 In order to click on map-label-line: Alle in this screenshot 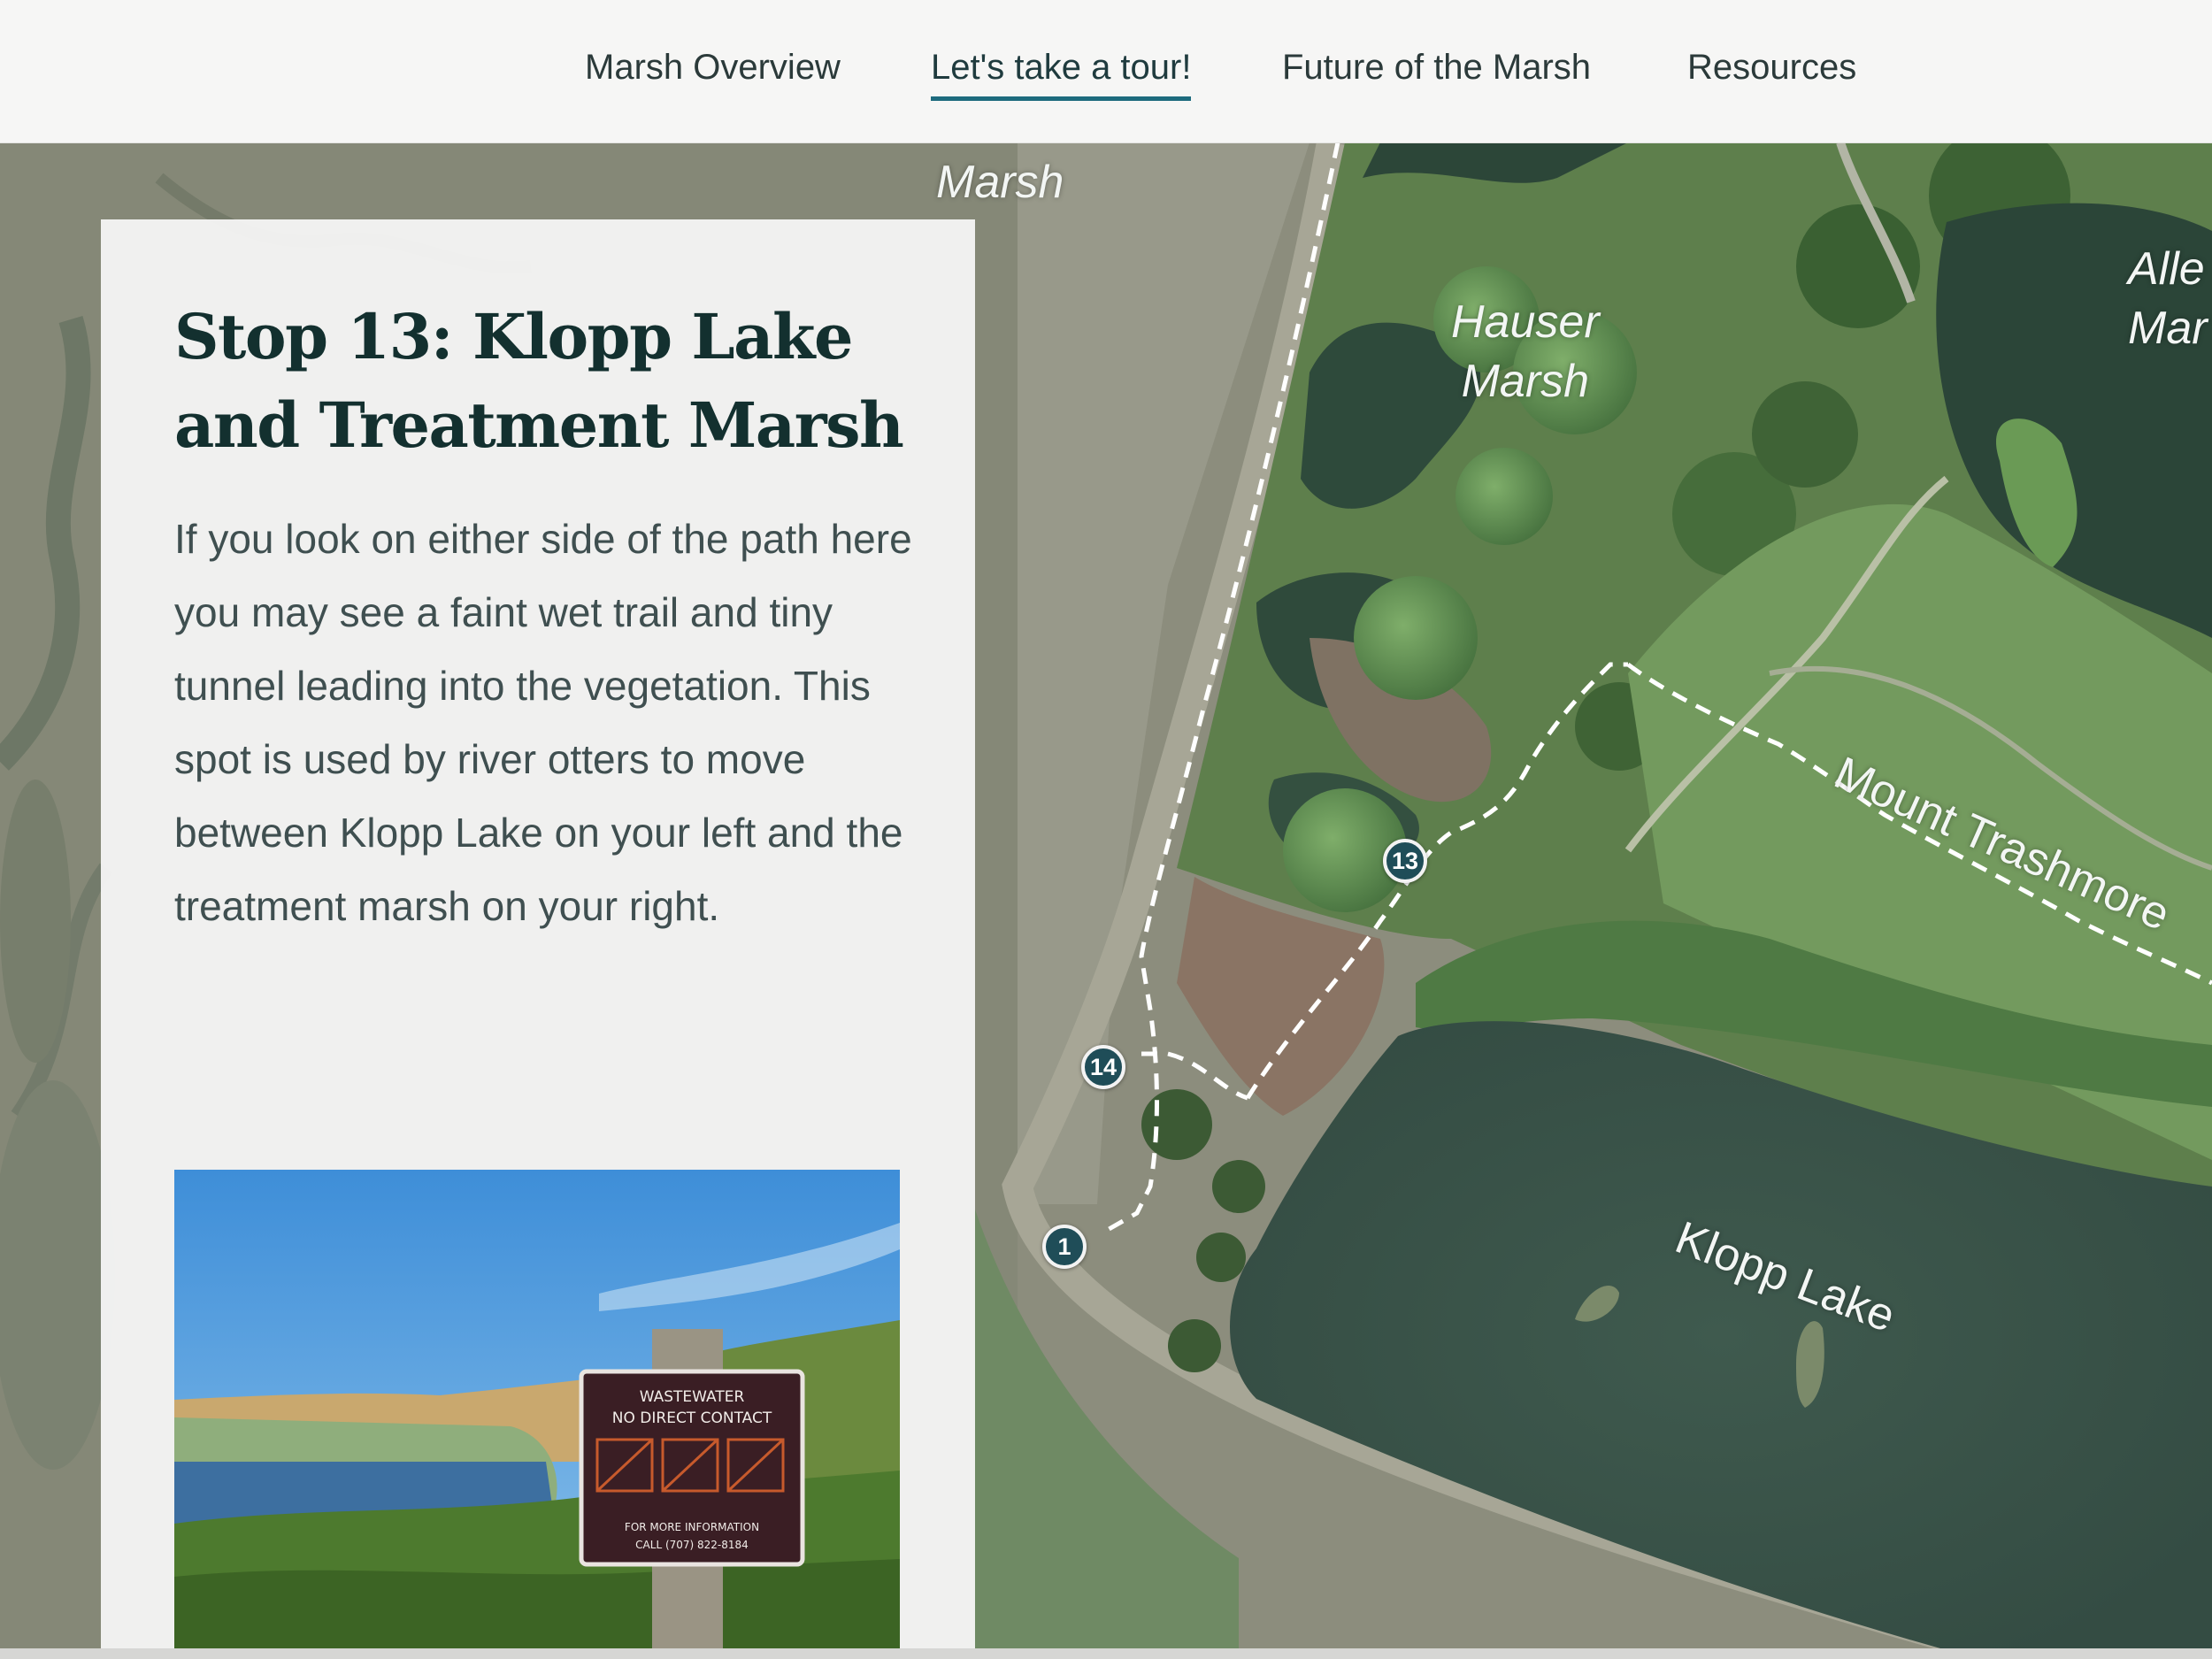, I will do `click(2167, 269)`.